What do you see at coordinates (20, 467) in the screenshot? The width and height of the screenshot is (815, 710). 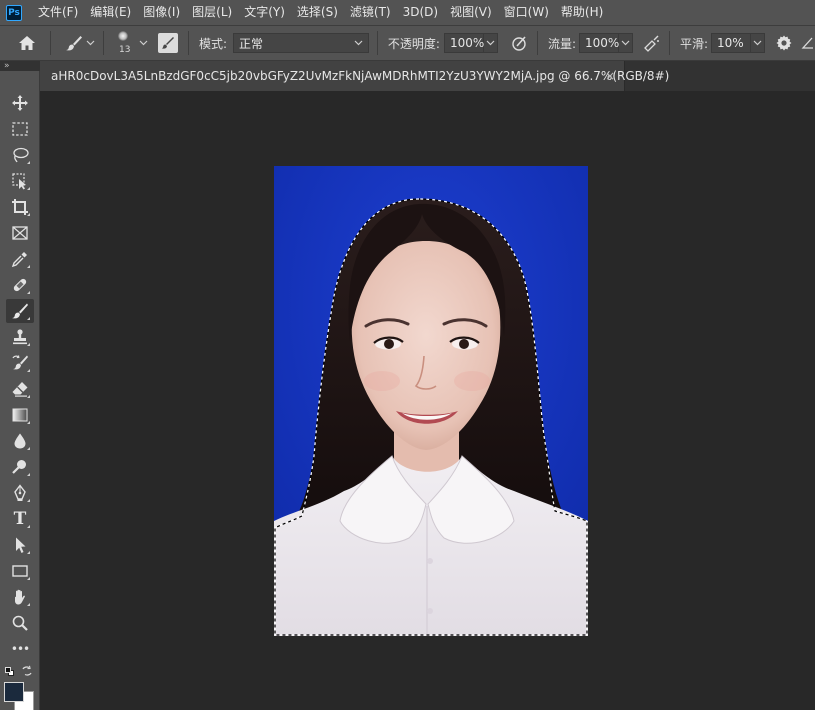 I see `dodge-tool` at bounding box center [20, 467].